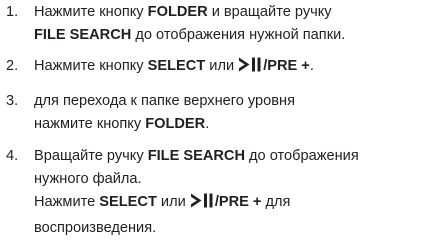  I want to click on step-number: 2., so click(12, 66).